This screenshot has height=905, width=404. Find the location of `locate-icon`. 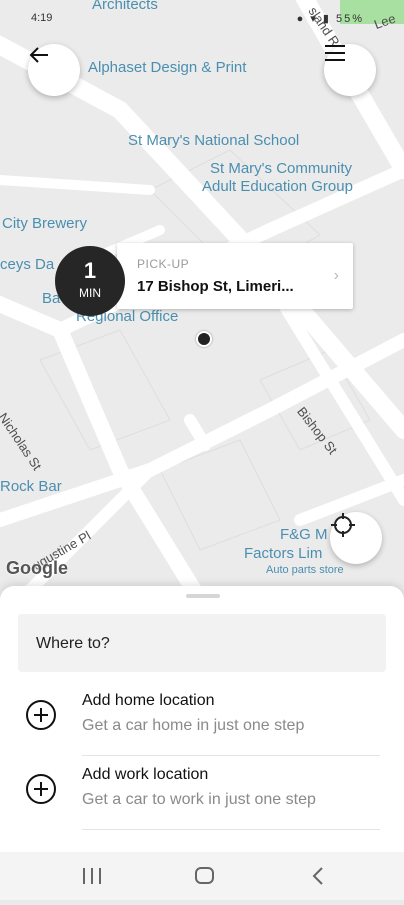

locate-icon is located at coordinates (343, 525).